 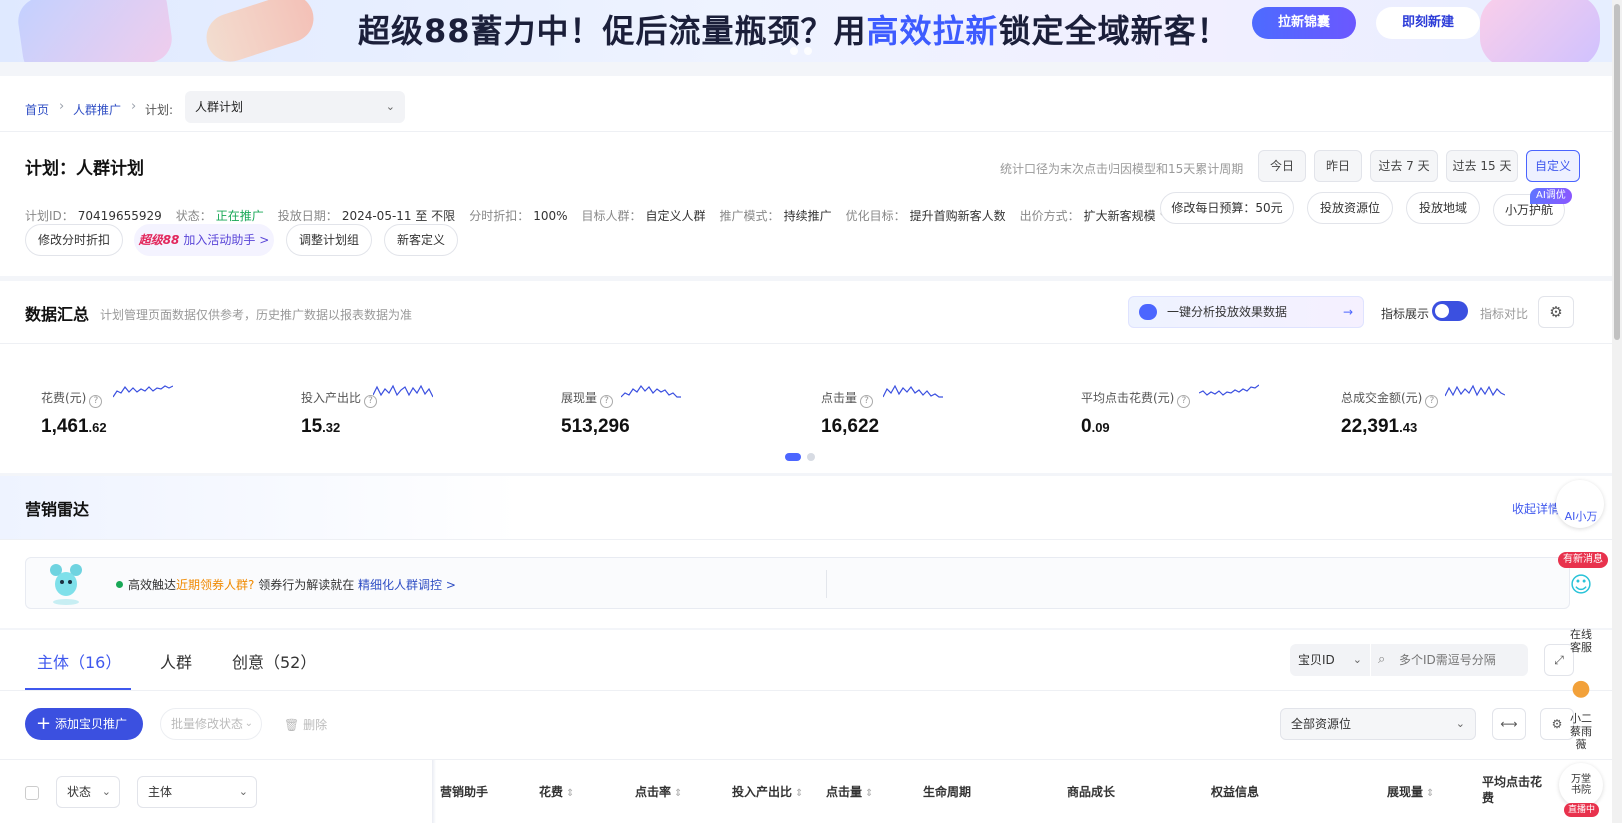 What do you see at coordinates (407, 585) in the screenshot?
I see `fine-crowd-link: 精细化人群调控 >` at bounding box center [407, 585].